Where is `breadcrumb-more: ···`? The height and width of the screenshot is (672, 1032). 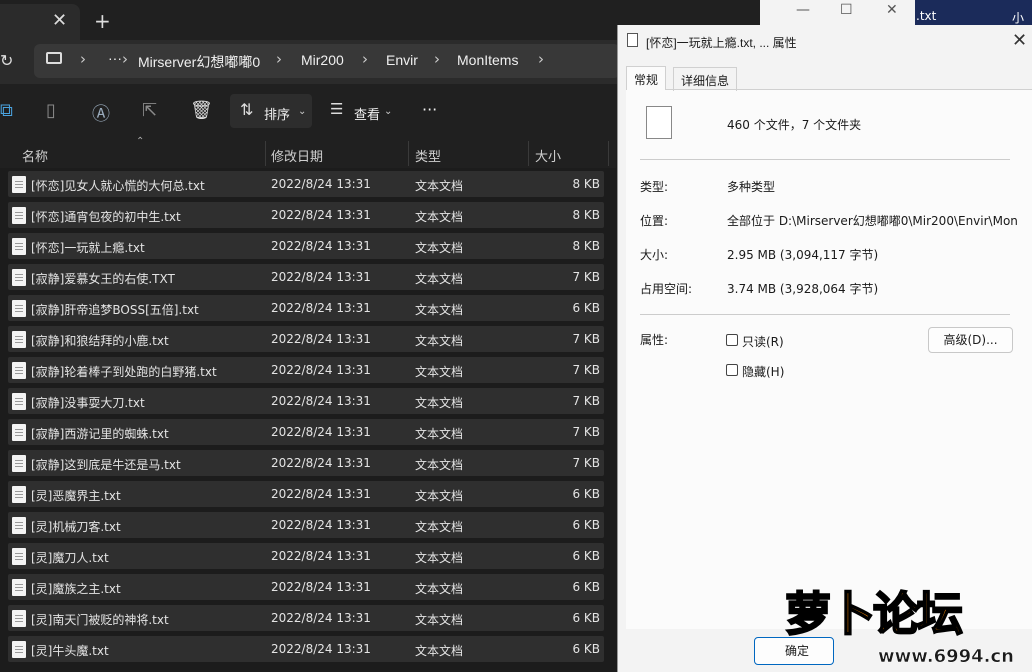
breadcrumb-more: ··· is located at coordinates (115, 58).